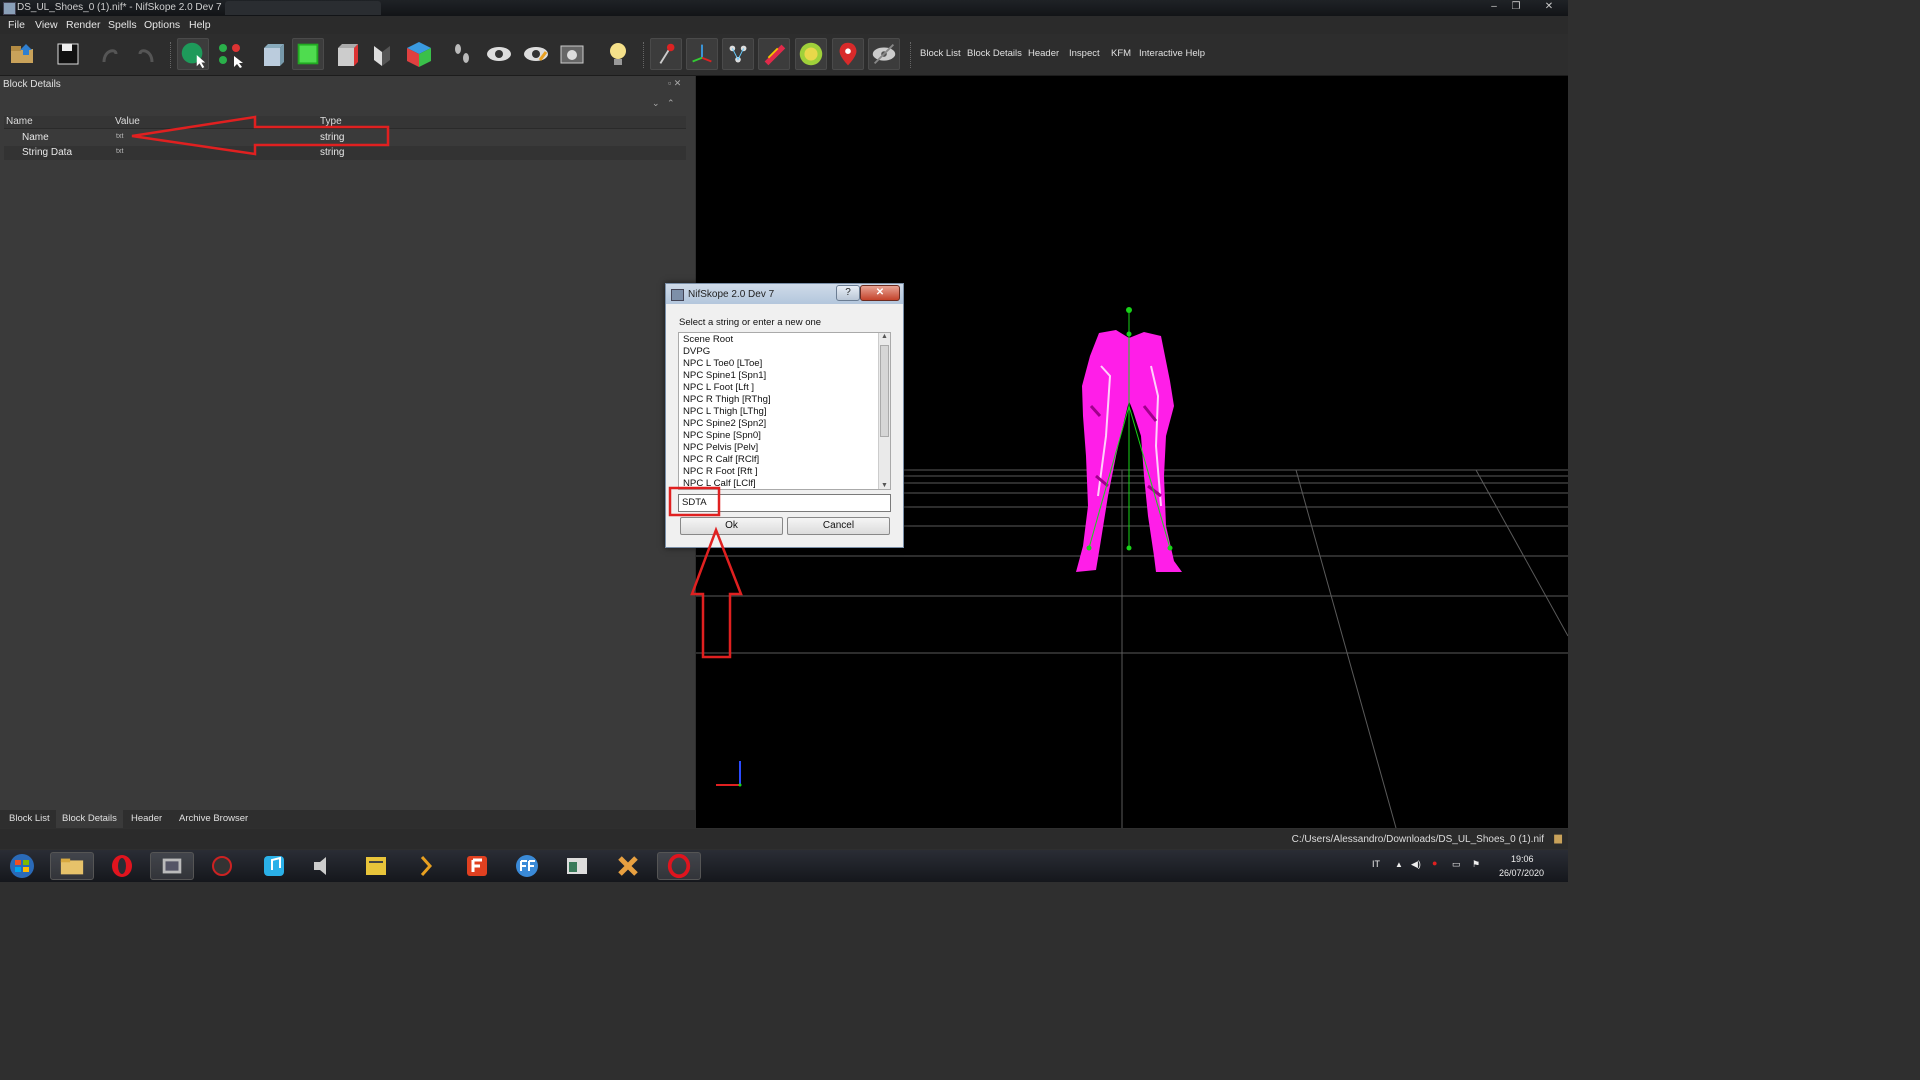  Describe the element at coordinates (272, 54) in the screenshot. I see `view-front-icon` at that location.